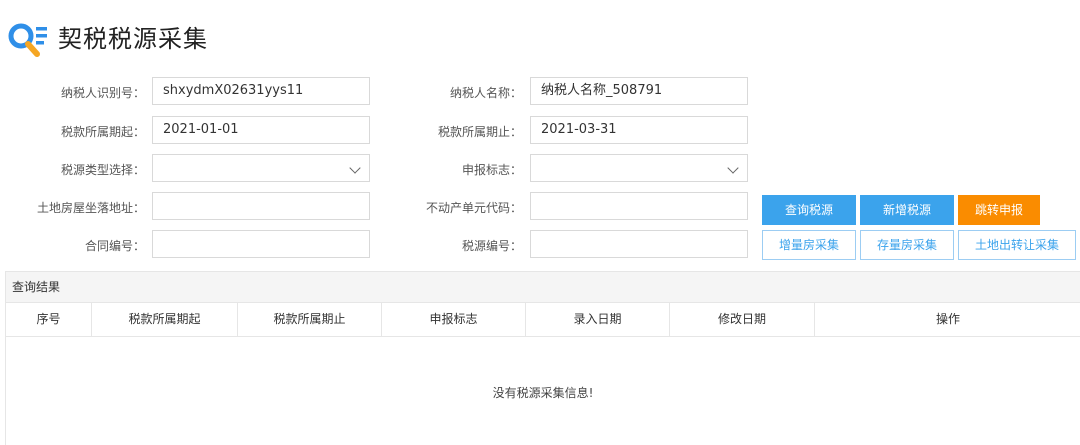 The image size is (1080, 445). What do you see at coordinates (261, 130) in the screenshot?
I see `period-start-field: 2021-01-01` at bounding box center [261, 130].